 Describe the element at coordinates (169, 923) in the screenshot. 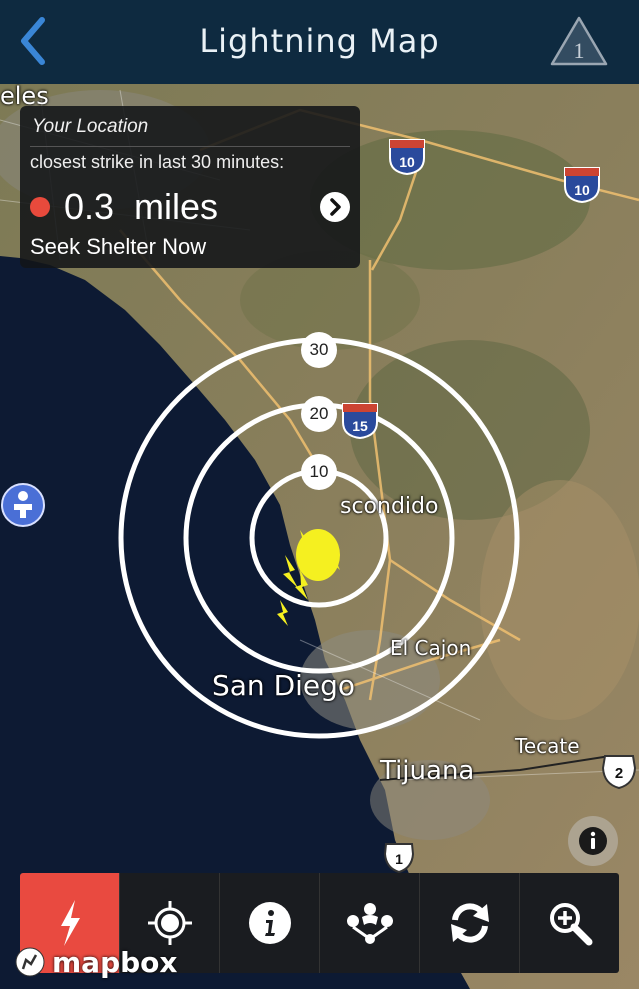

I see `locate-icon` at that location.